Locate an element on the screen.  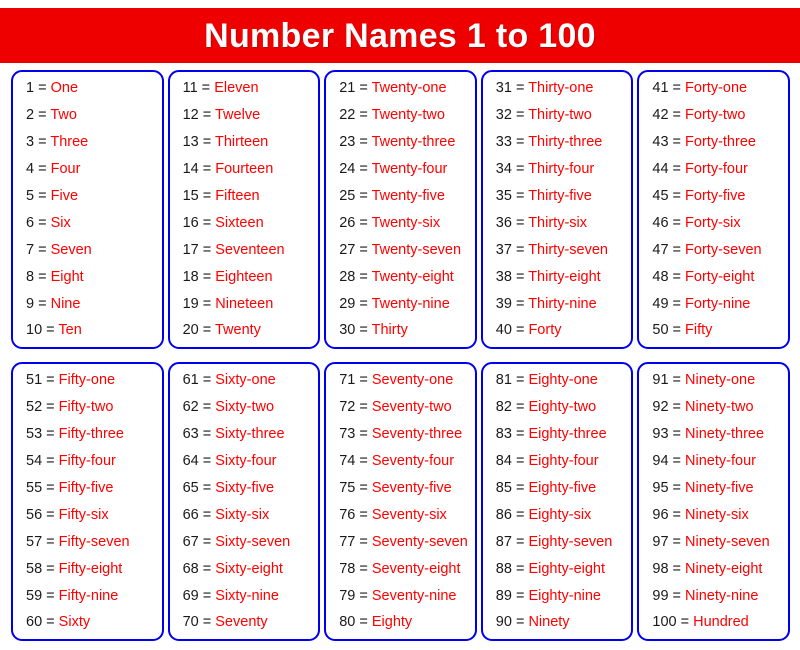
entry-number: 80 is located at coordinates (347, 622).